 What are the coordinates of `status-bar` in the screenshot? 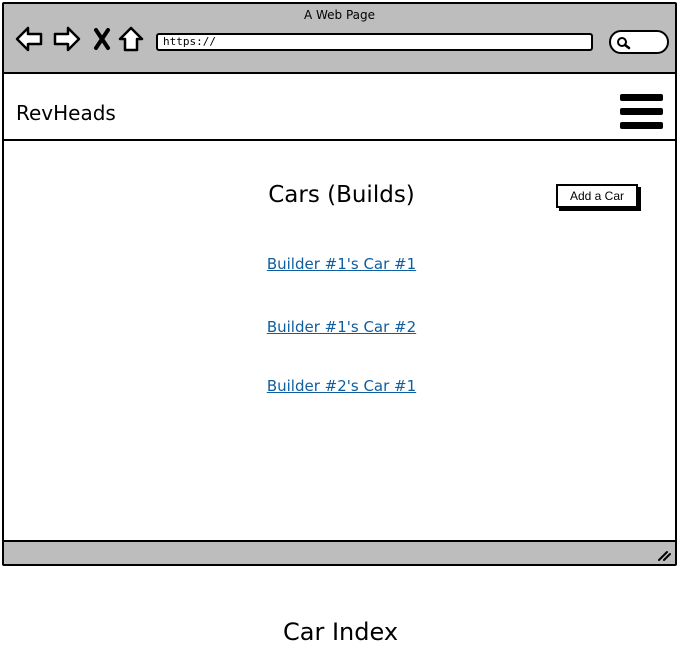 It's located at (339, 552).